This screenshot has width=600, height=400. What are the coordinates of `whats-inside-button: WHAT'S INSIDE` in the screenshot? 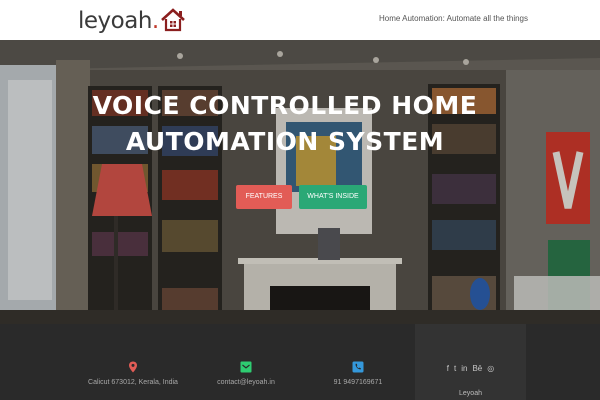 It's located at (333, 197).